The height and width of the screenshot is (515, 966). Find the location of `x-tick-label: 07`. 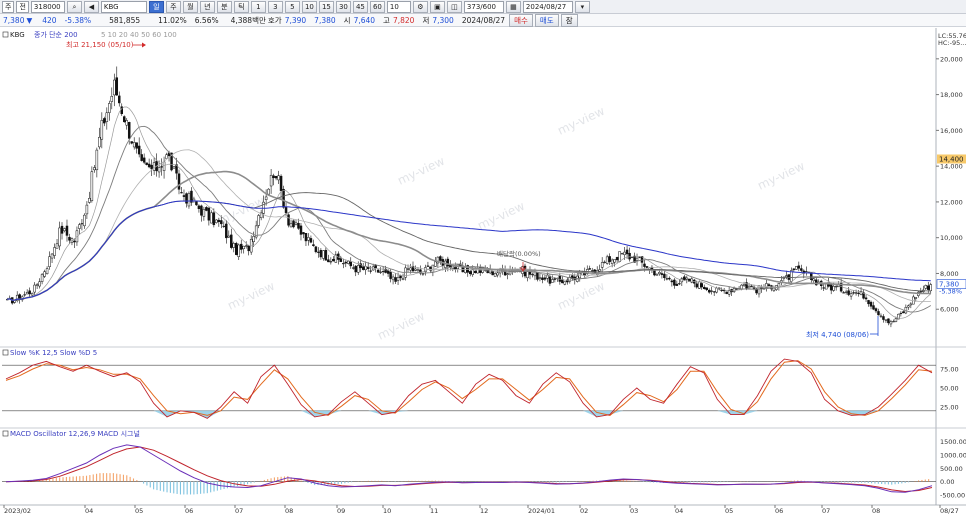

x-tick-label: 07 is located at coordinates (239, 511).